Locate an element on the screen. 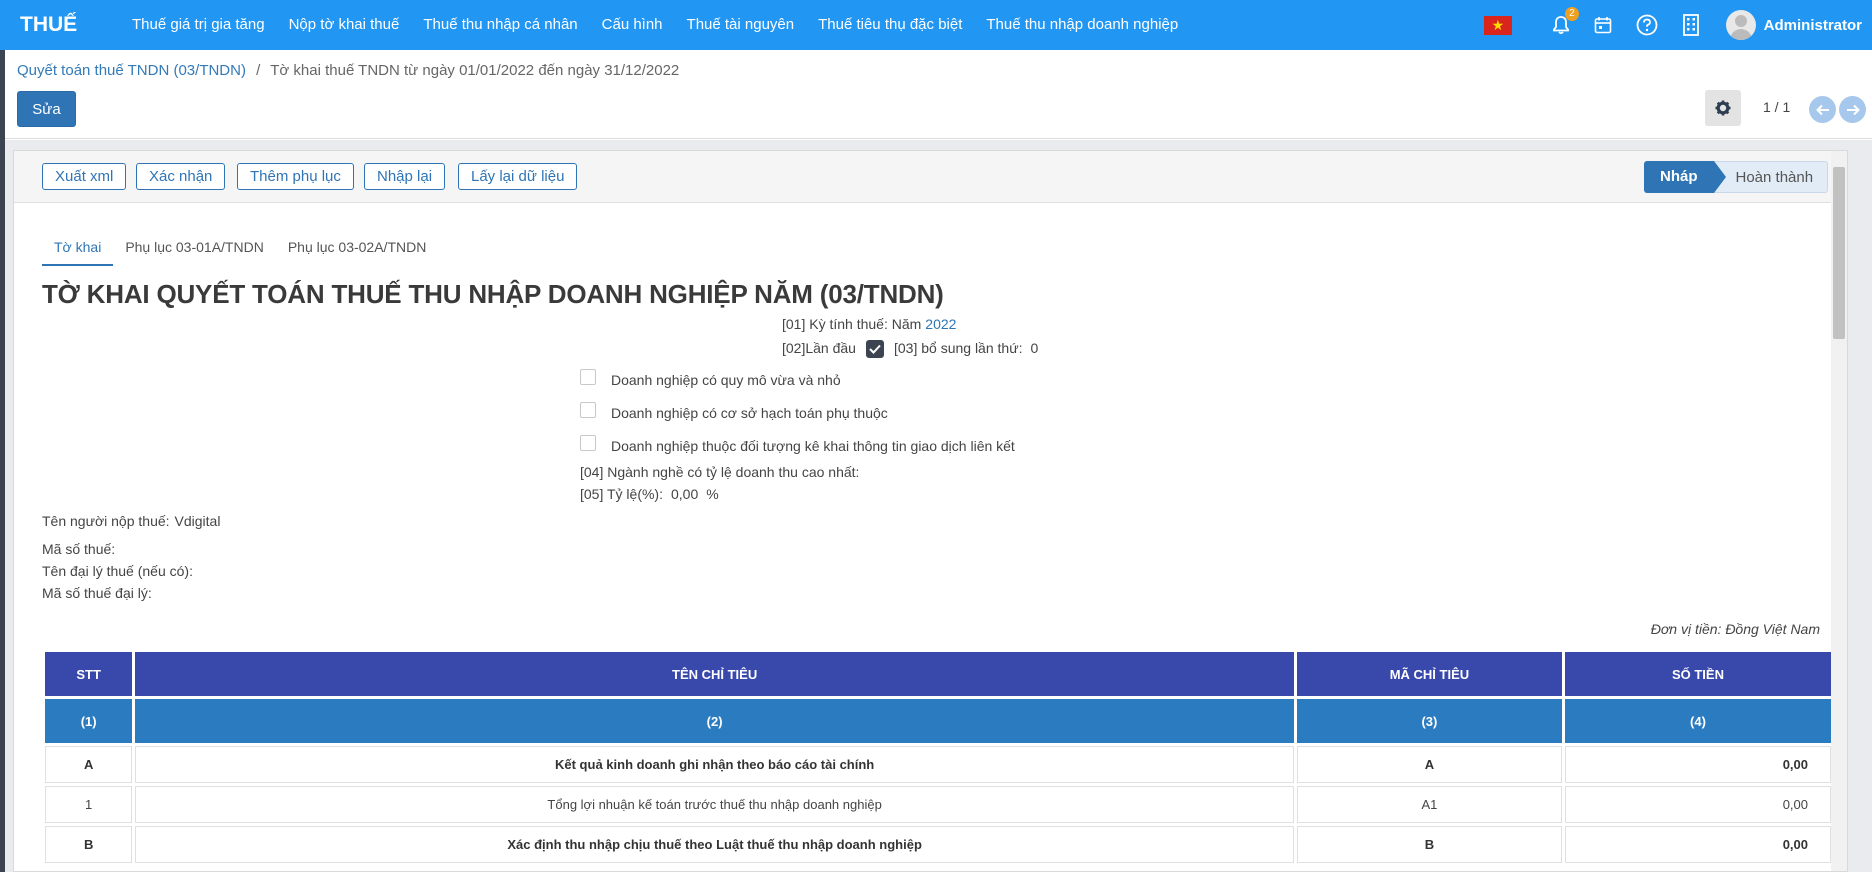  pager-value: 1 / 1 is located at coordinates (1777, 107).